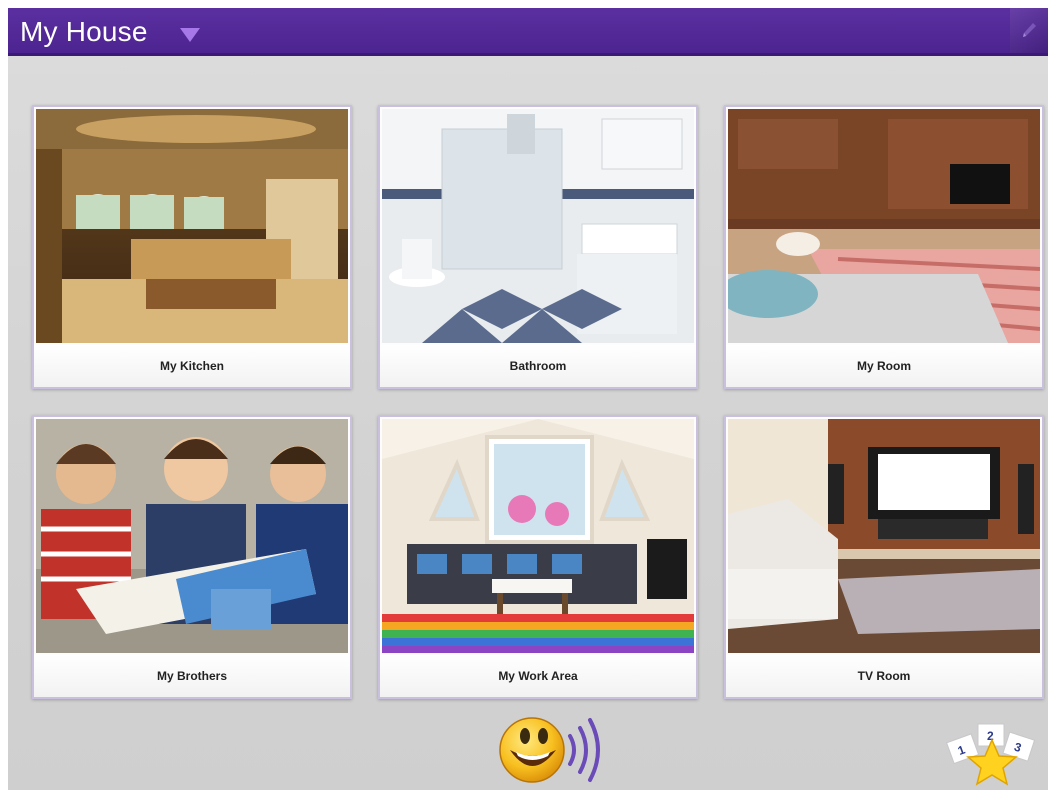  Describe the element at coordinates (192, 226) in the screenshot. I see `kitchen-photo` at that location.